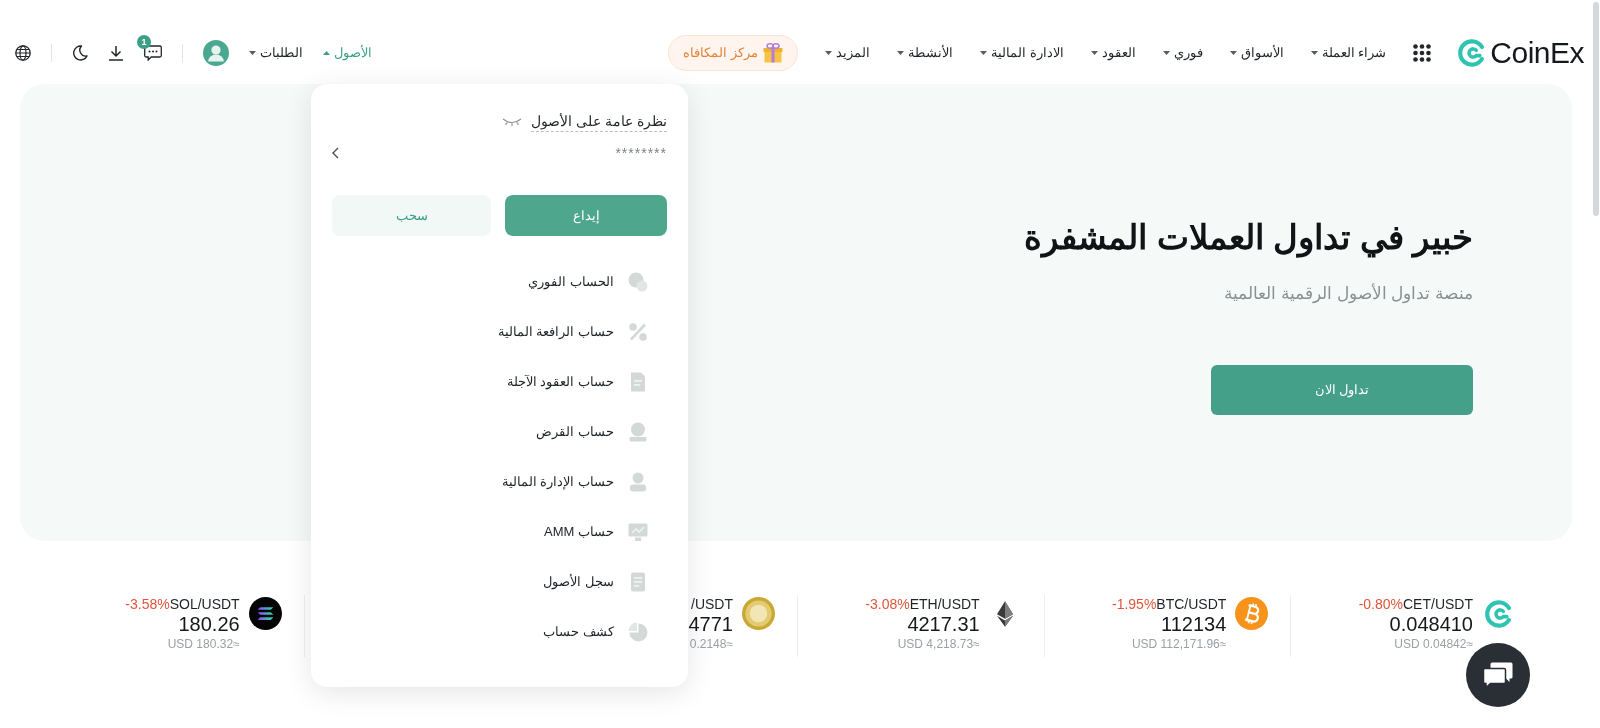 This screenshot has height=728, width=1600. I want to click on nav-menu-button: فوري, so click(1182, 53).